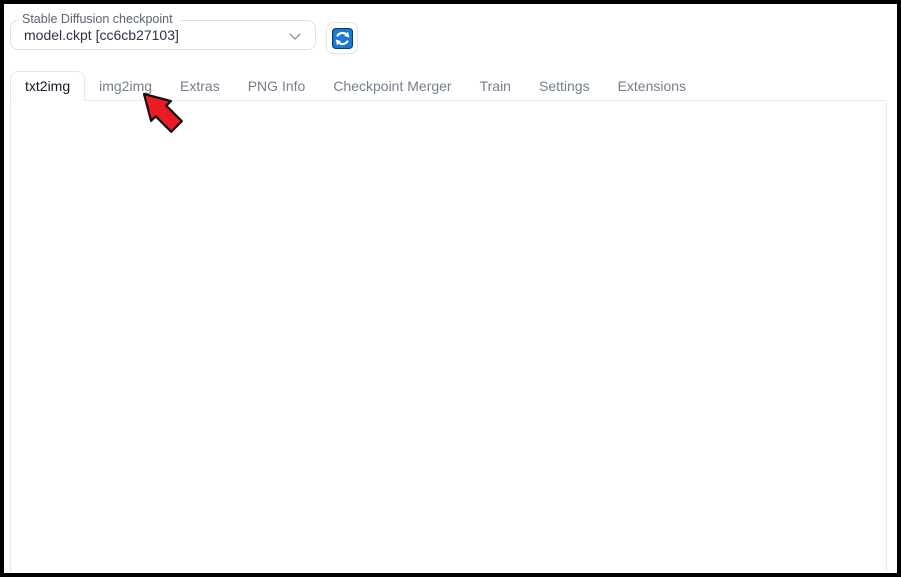 Image resolution: width=901 pixels, height=577 pixels. Describe the element at coordinates (162, 112) in the screenshot. I see `red-arrow-annotation` at that location.